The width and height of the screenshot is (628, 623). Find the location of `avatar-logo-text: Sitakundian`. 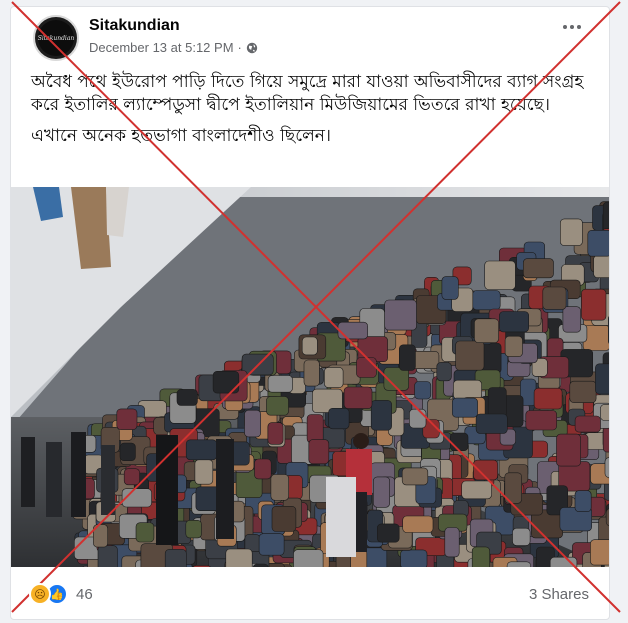

avatar-logo-text: Sitakundian is located at coordinates (56, 38).